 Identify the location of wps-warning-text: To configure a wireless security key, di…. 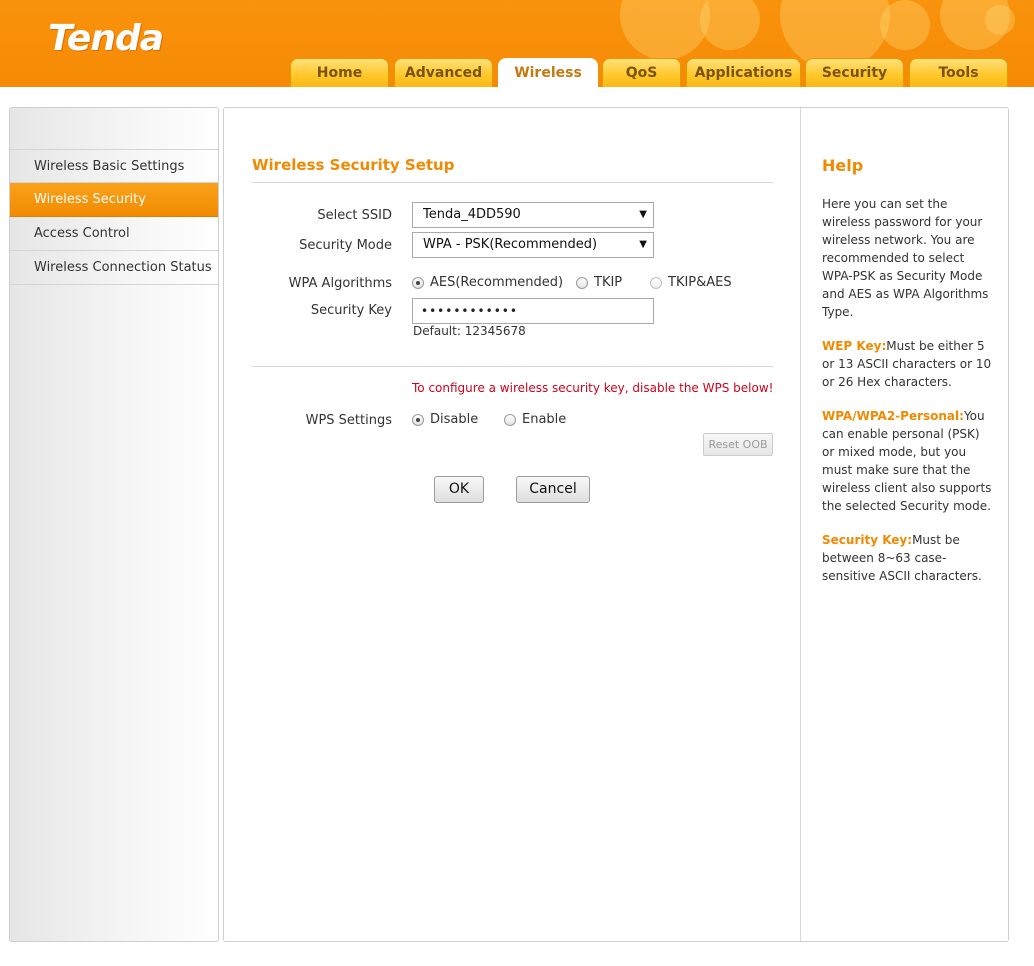
(593, 388).